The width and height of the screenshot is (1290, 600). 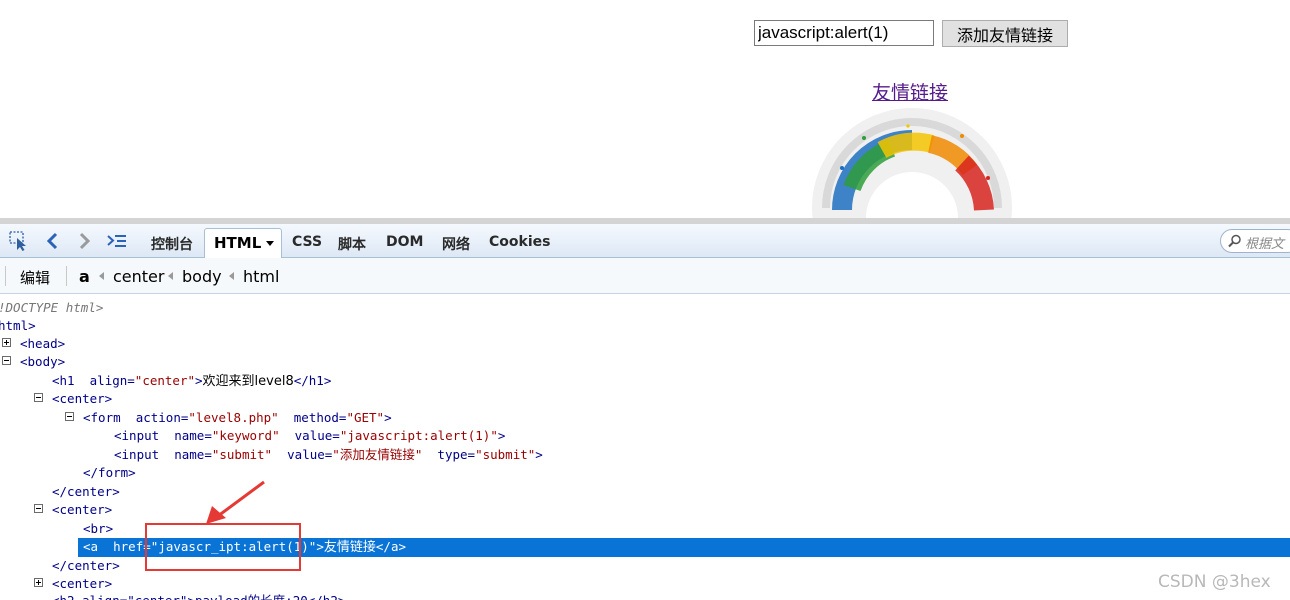 I want to click on attr-name: method=, so click(x=320, y=417).